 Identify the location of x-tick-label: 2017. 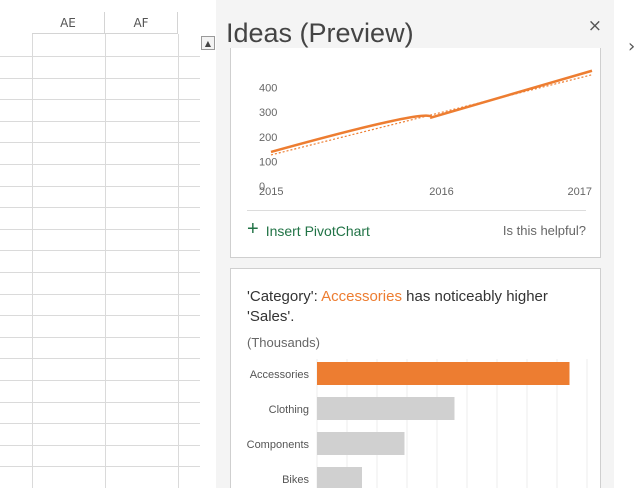
(580, 192).